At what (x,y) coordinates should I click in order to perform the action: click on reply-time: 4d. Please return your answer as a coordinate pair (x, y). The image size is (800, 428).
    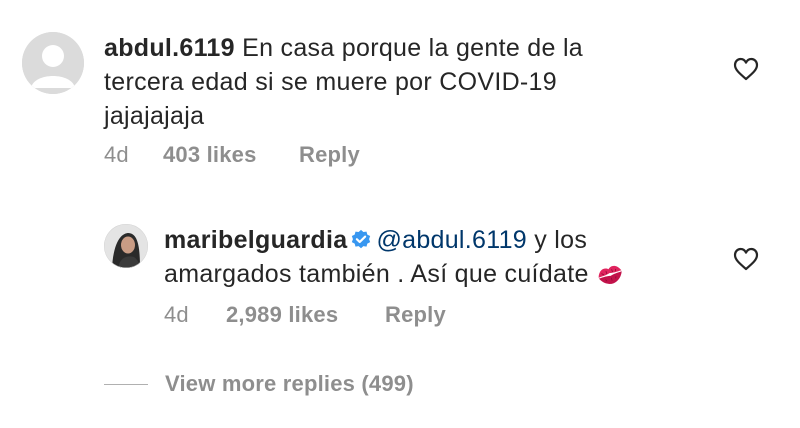
    Looking at the image, I should click on (176, 315).